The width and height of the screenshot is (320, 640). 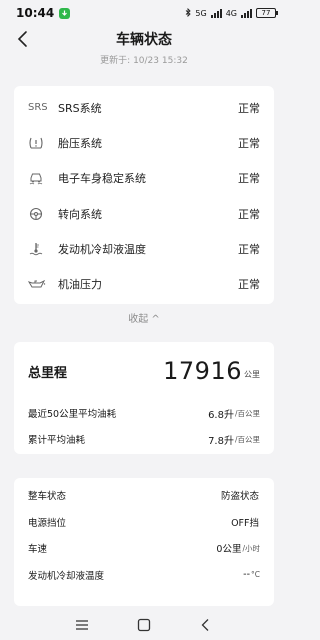 I want to click on bluetooth-icon, so click(x=188, y=13).